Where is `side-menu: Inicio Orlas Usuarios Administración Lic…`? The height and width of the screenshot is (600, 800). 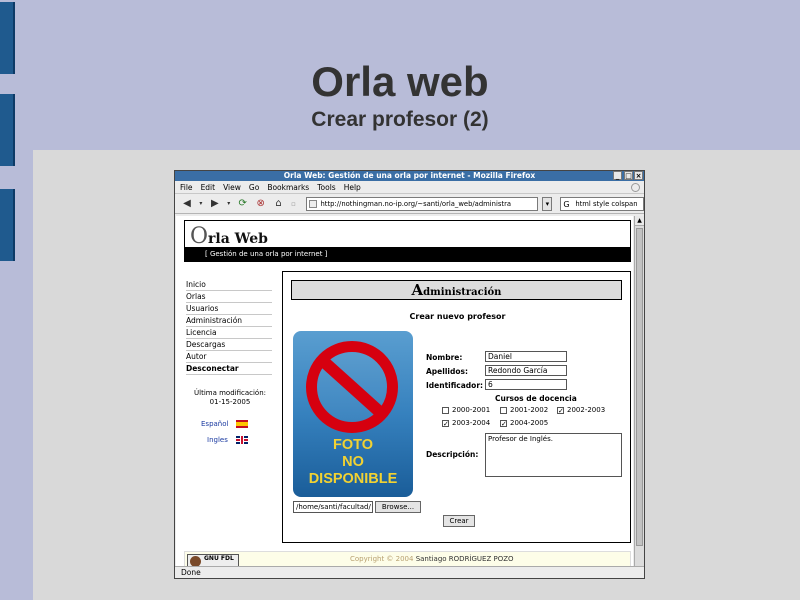 side-menu: Inicio Orlas Usuarios Administración Lic… is located at coordinates (229, 327).